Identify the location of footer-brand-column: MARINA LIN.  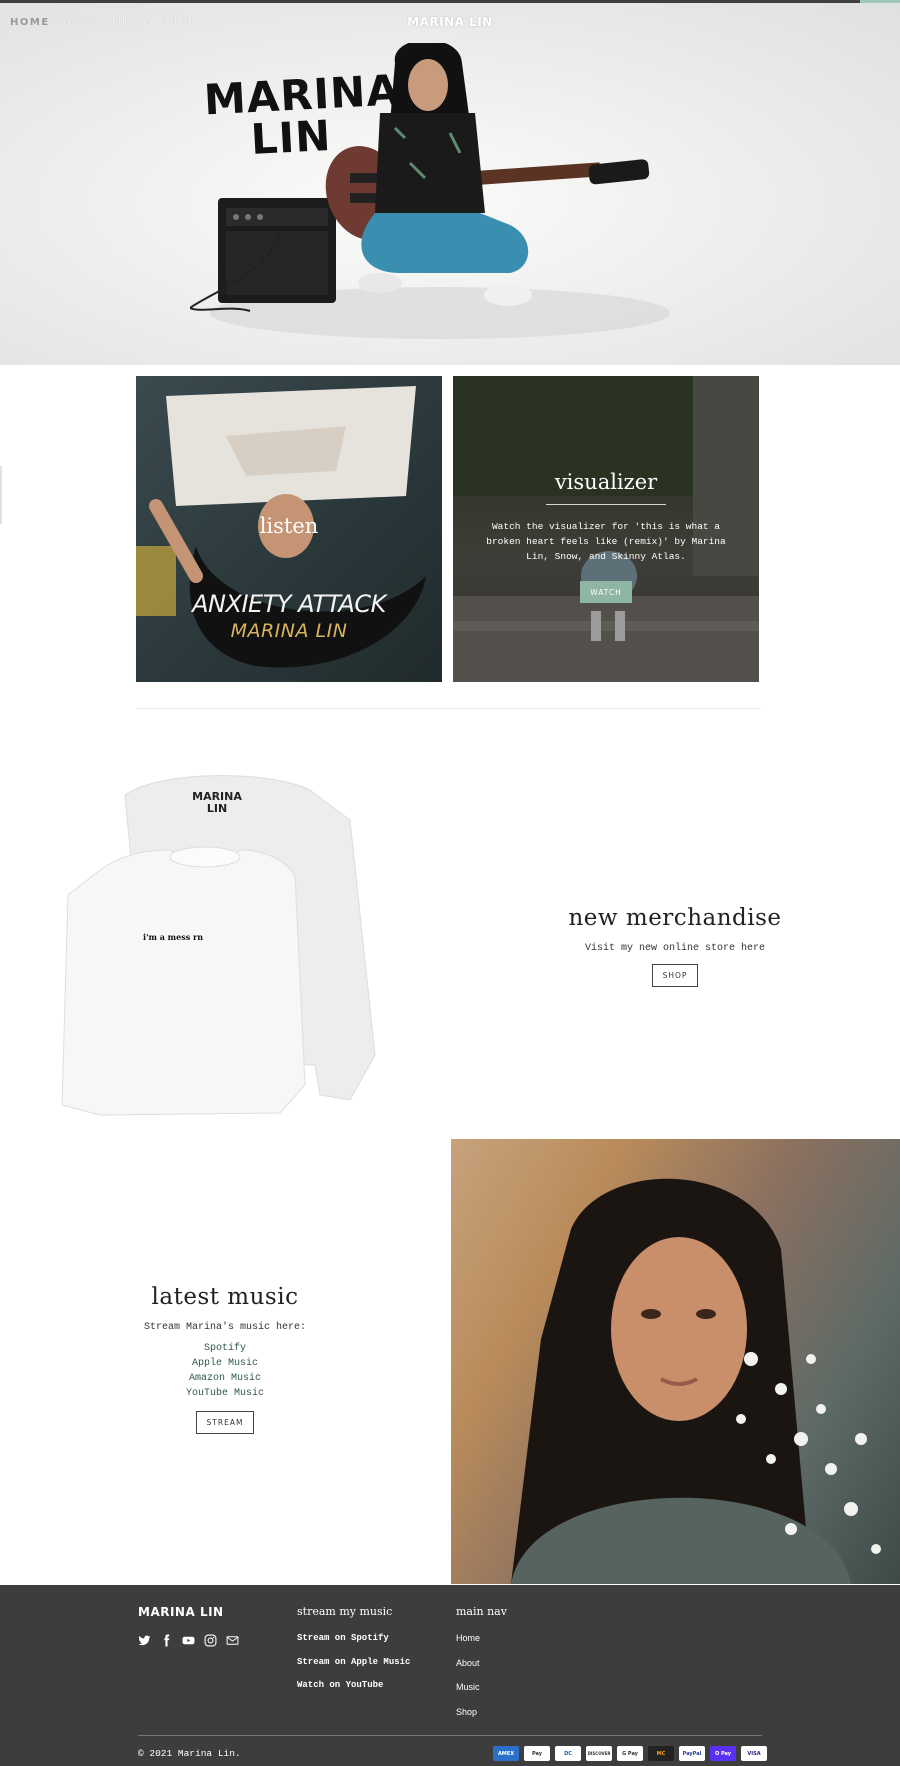
(188, 1626).